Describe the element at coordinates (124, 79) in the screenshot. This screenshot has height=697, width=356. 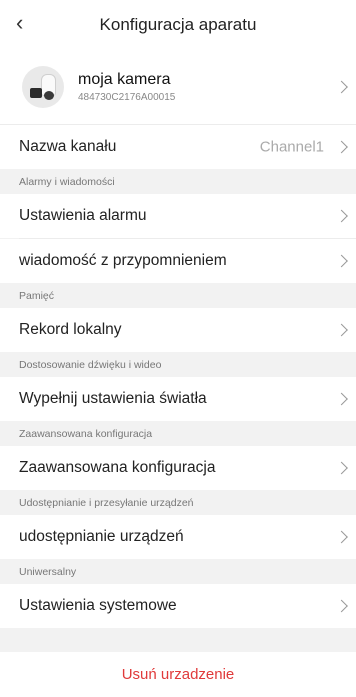
I see `device-name: moja kamera` at that location.